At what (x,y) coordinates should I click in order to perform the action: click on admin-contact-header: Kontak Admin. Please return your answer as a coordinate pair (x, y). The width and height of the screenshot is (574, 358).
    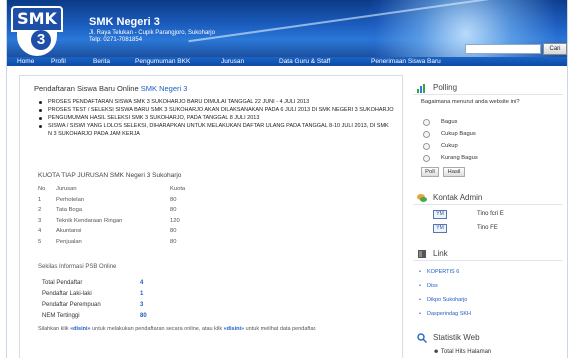
    Looking at the image, I should click on (488, 198).